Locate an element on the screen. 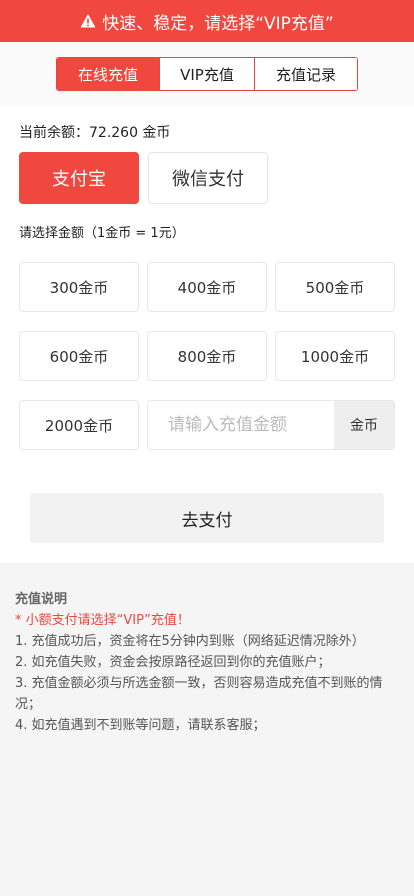  amount-option-1000: 1000金币 is located at coordinates (335, 356).